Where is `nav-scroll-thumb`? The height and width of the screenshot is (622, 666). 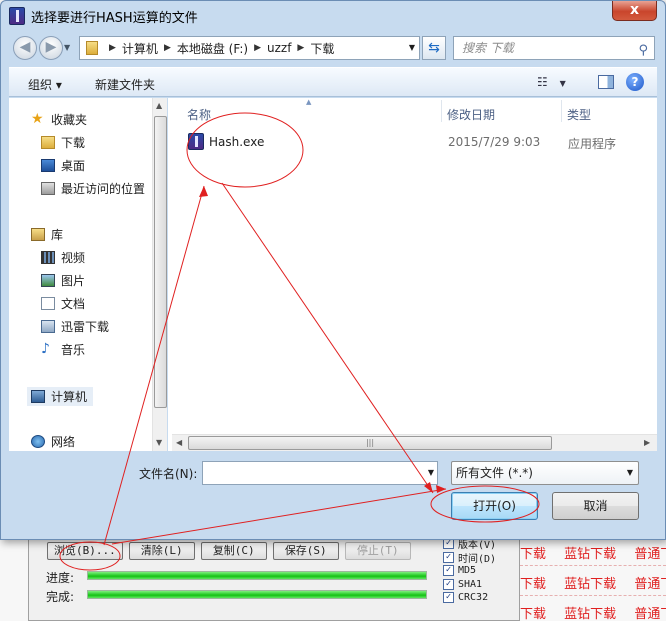
nav-scroll-thumb is located at coordinates (160, 262).